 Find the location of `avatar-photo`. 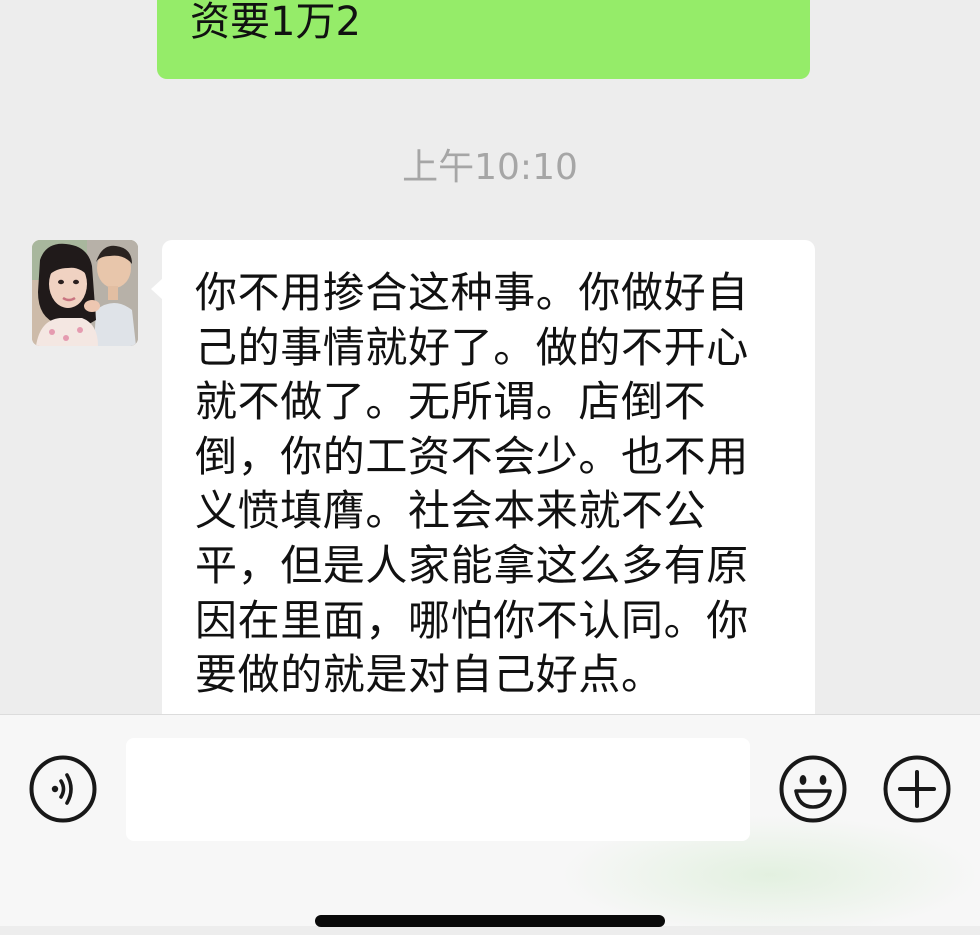

avatar-photo is located at coordinates (85, 293).